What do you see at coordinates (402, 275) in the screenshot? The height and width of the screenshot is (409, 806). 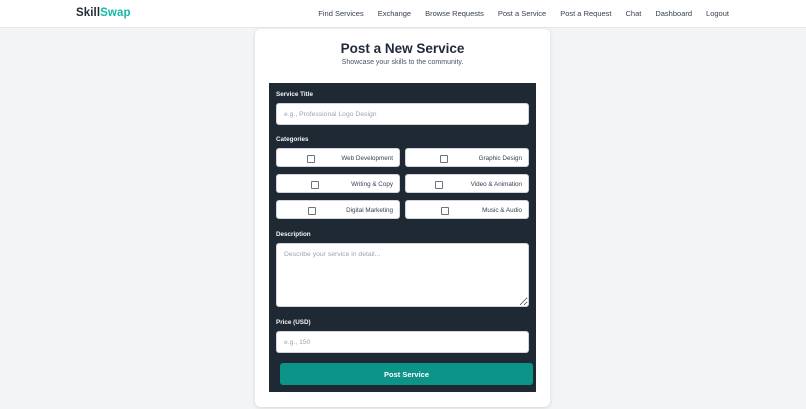 I see `description-textarea` at bounding box center [402, 275].